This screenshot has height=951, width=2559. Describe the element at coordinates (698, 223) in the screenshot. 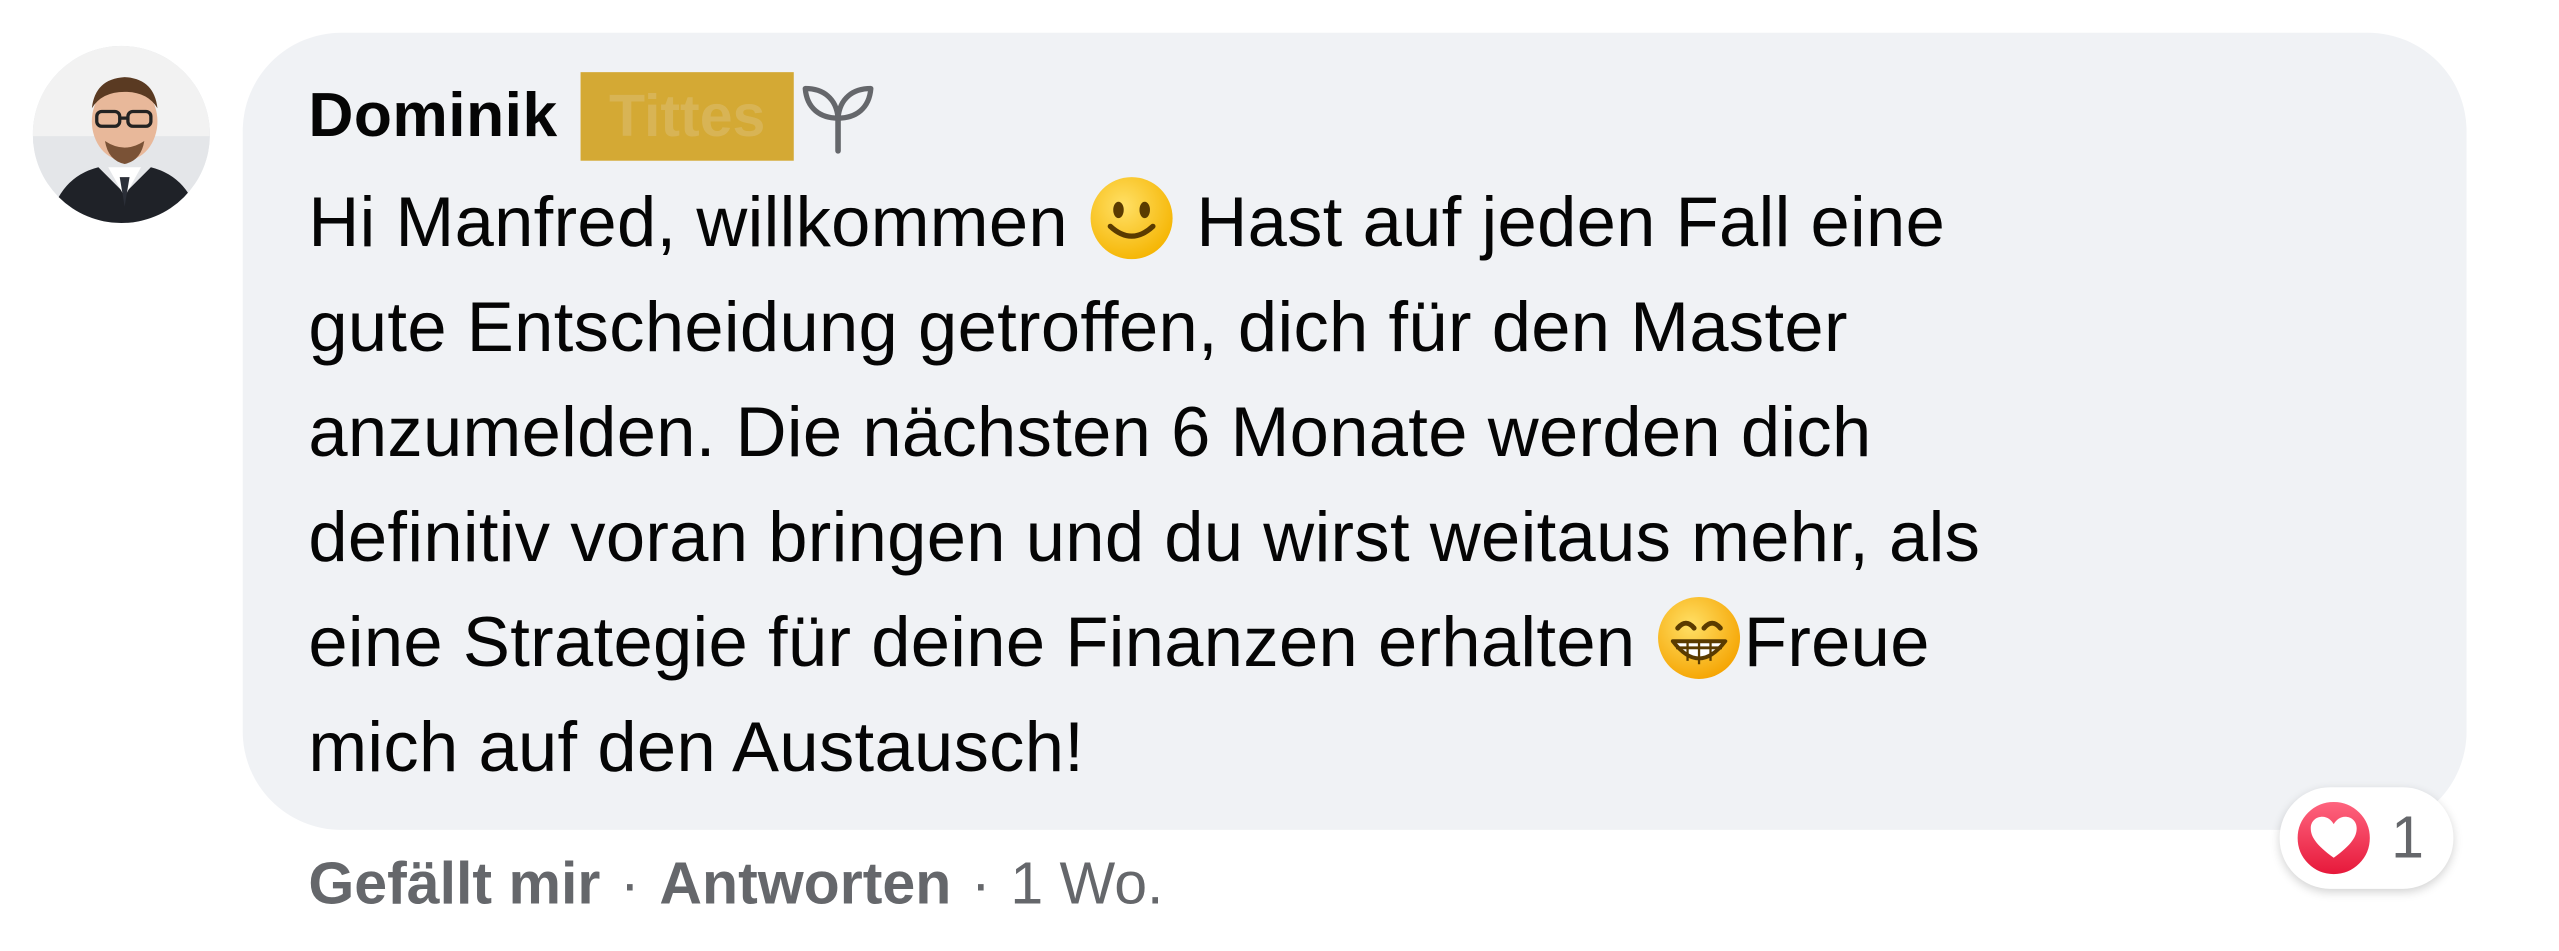

I see `text-segment: Hi Manfred, willkommen` at that location.